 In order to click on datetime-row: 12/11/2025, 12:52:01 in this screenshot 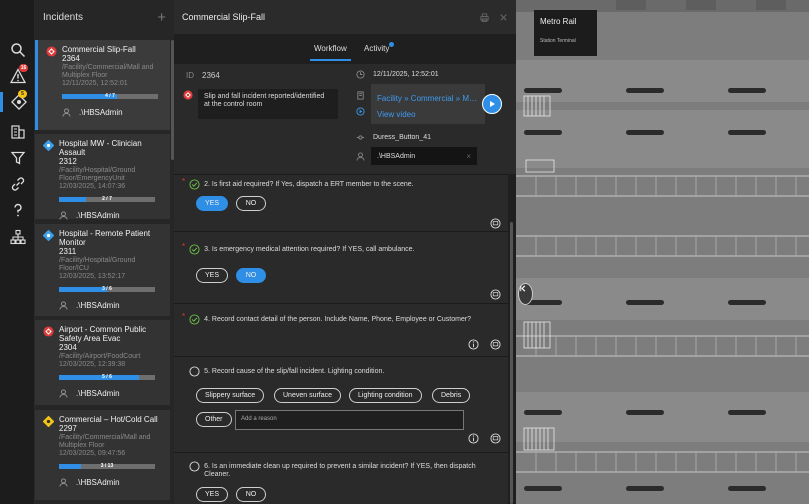, I will do `click(397, 74)`.